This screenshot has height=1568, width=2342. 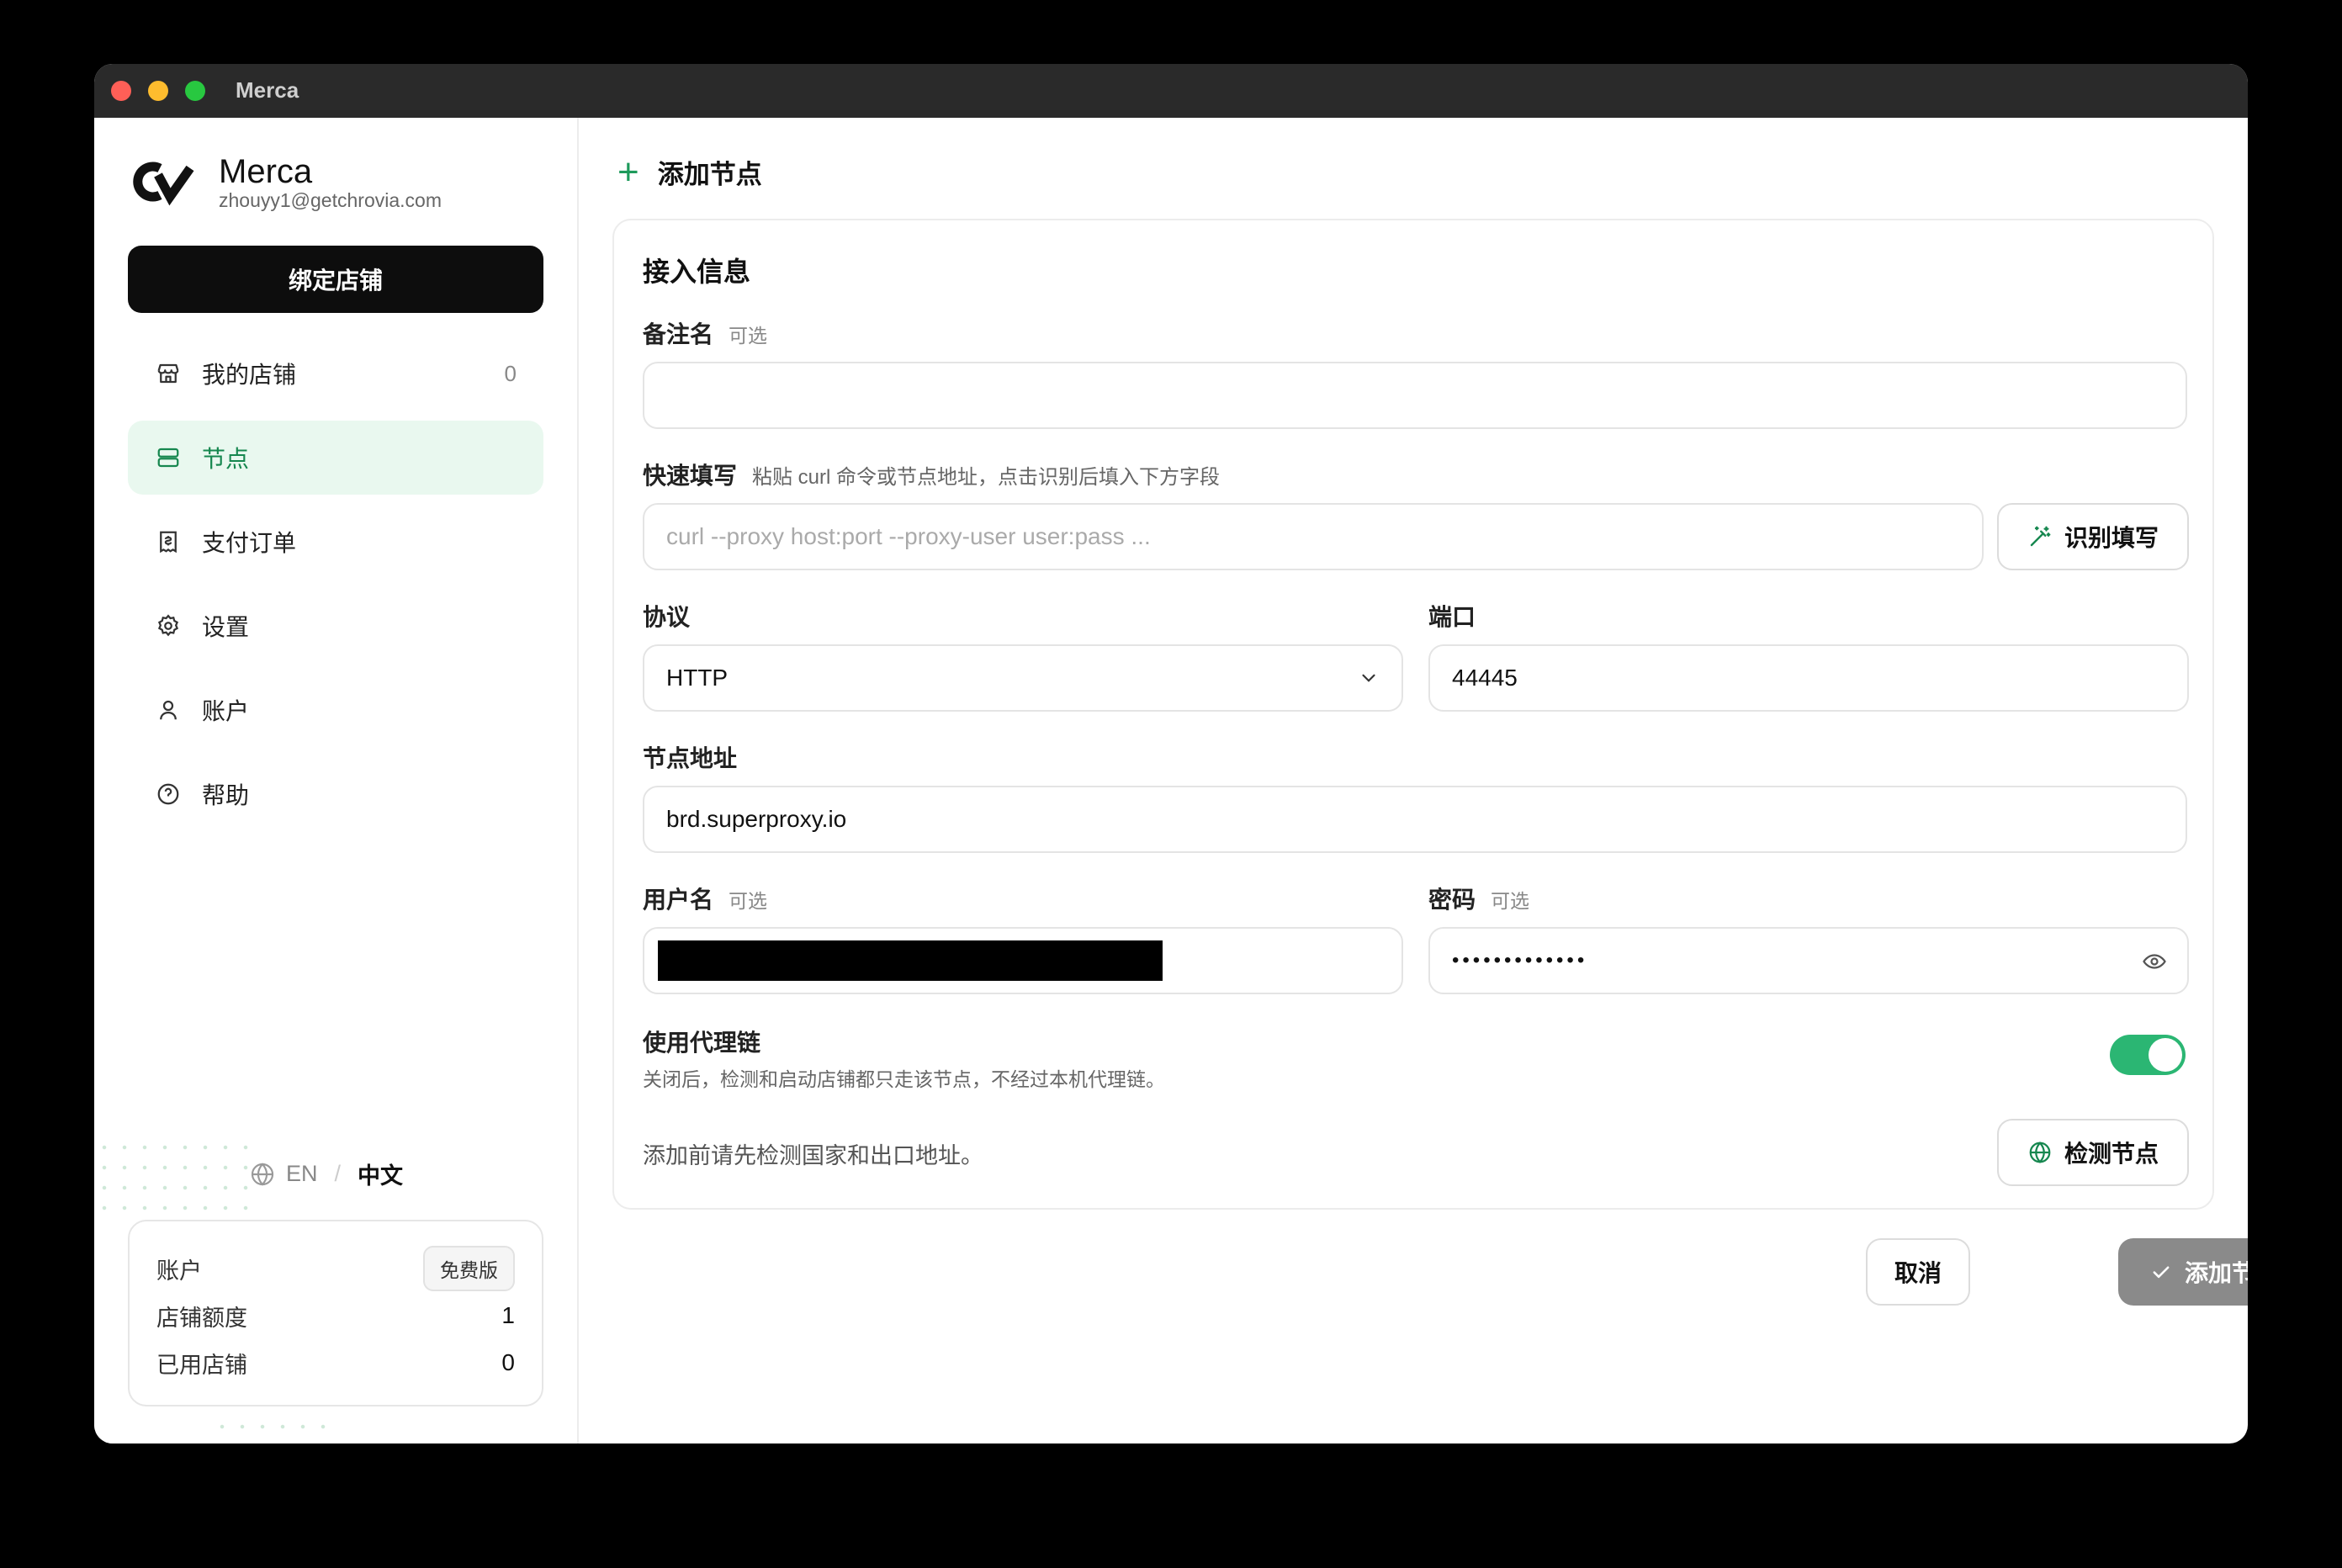 I want to click on recognize-fill-button: 识别填写, so click(x=2093, y=536).